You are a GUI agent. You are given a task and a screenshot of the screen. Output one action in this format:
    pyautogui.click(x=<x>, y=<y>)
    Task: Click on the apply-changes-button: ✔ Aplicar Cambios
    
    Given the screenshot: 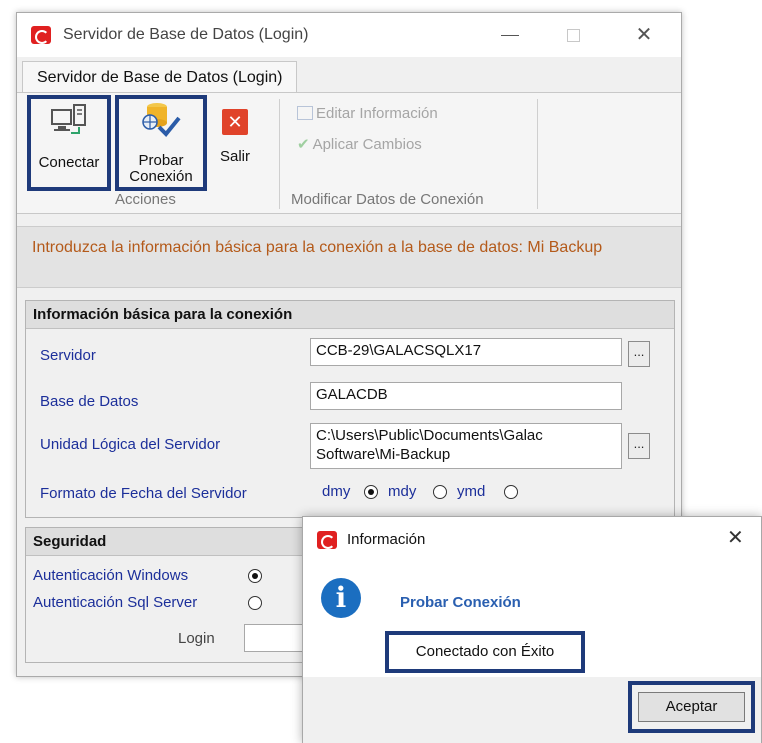 What is the action you would take?
    pyautogui.click(x=359, y=144)
    